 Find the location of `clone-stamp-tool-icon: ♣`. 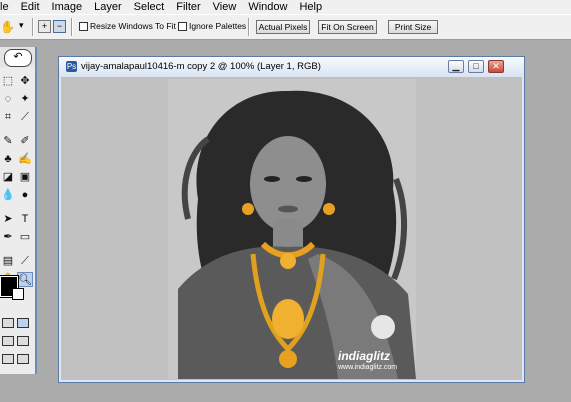

clone-stamp-tool-icon: ♣ is located at coordinates (8, 159).